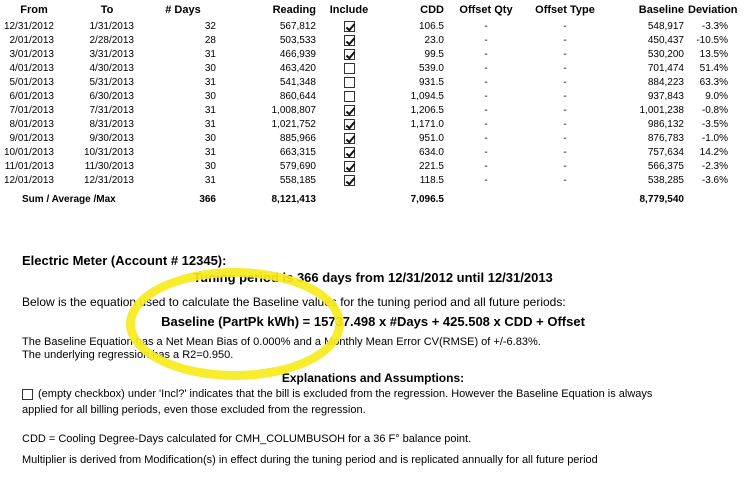  I want to click on cell-from: 3/01/2013, so click(32, 54).